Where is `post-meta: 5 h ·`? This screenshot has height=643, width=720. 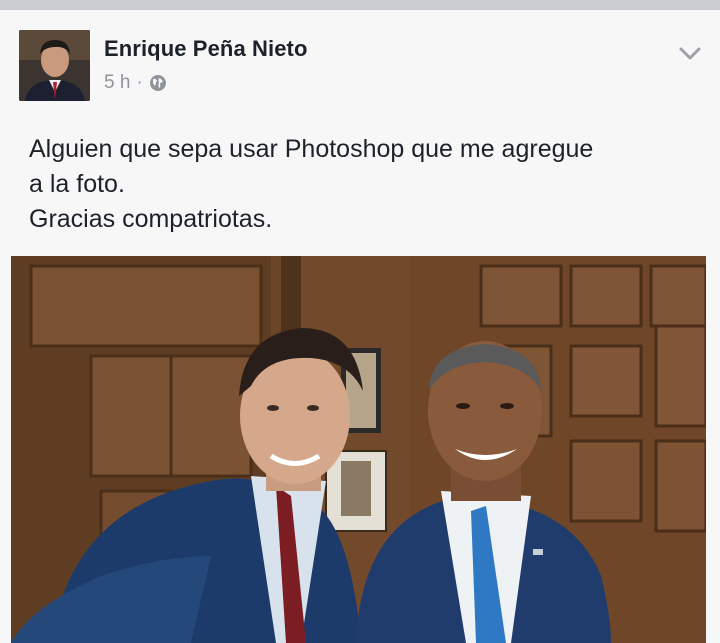
post-meta: 5 h · is located at coordinates (135, 83).